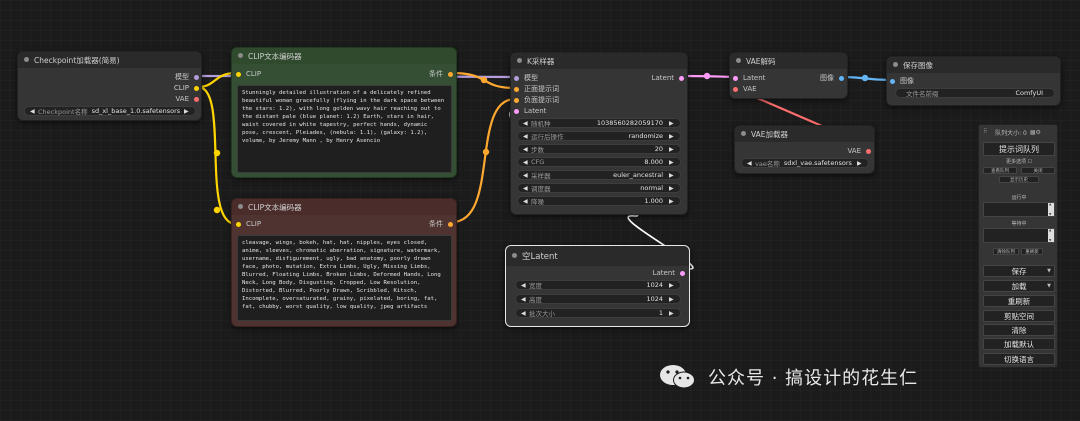  Describe the element at coordinates (1019, 330) in the screenshot. I see `clear-button: 清除` at that location.